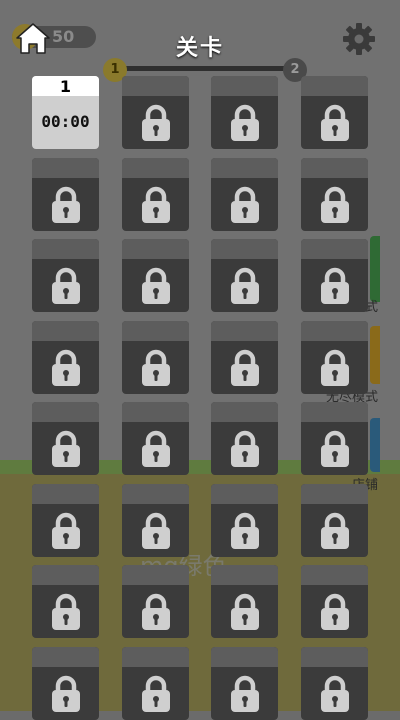  I want to click on mode-button-shop, so click(375, 445).